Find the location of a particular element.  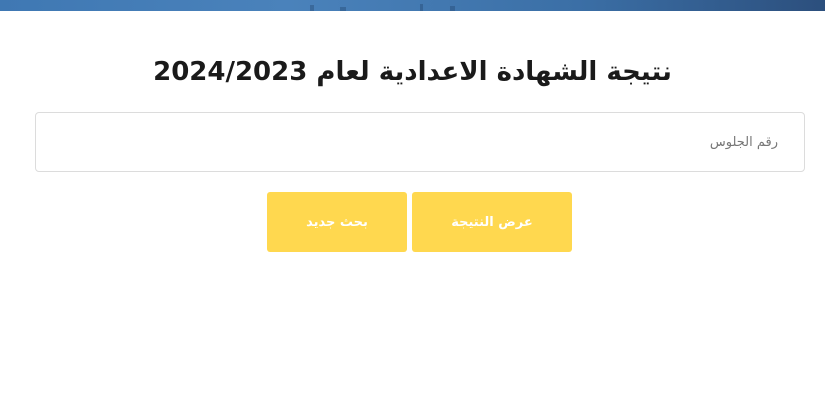

new-search-button: بحث جديد is located at coordinates (337, 222).